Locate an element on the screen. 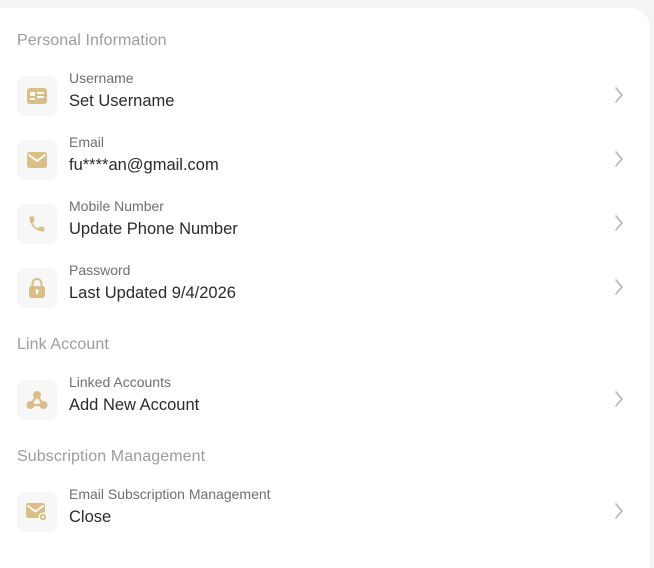 This screenshot has width=654, height=568. section-title-subscription-management: Subscription Management is located at coordinates (111, 456).